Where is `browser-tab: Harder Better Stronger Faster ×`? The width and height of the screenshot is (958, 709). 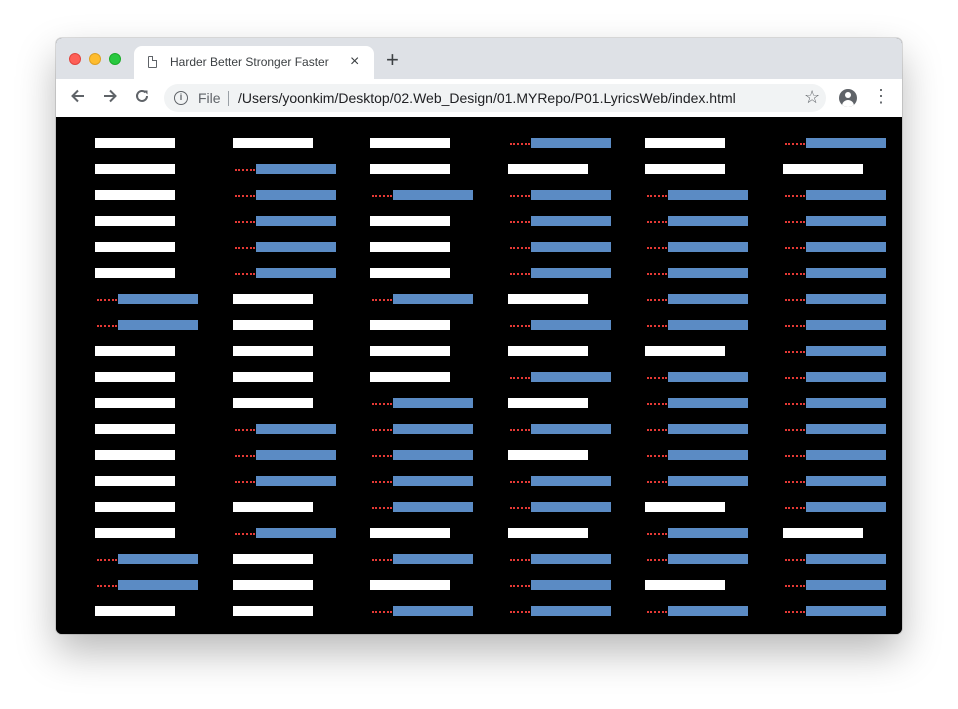
browser-tab: Harder Better Stronger Faster × is located at coordinates (254, 62).